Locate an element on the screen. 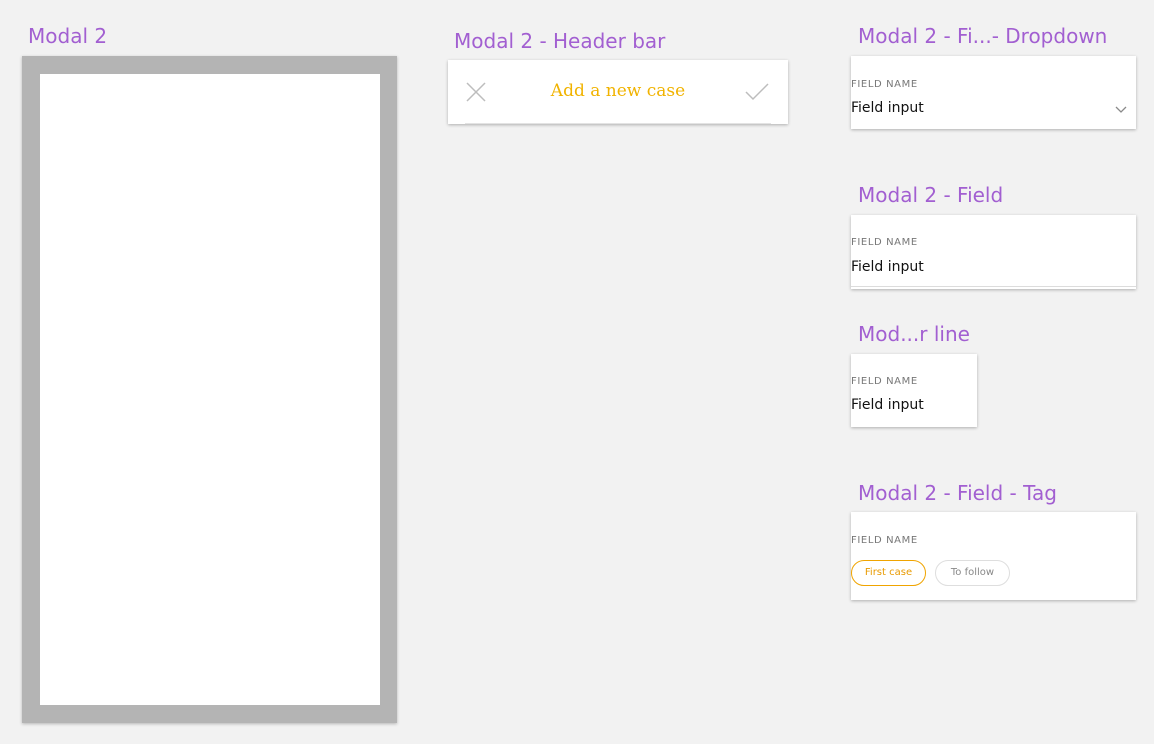 The width and height of the screenshot is (1154, 744). artboard-title-dropdown: Modal 2 - Fi...- Dropdown is located at coordinates (983, 36).